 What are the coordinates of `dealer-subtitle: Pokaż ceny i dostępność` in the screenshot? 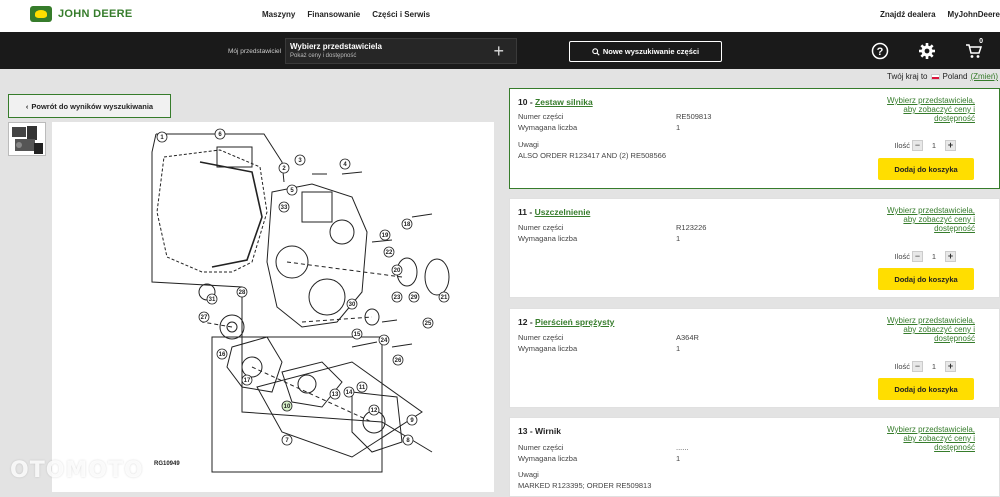 It's located at (323, 56).